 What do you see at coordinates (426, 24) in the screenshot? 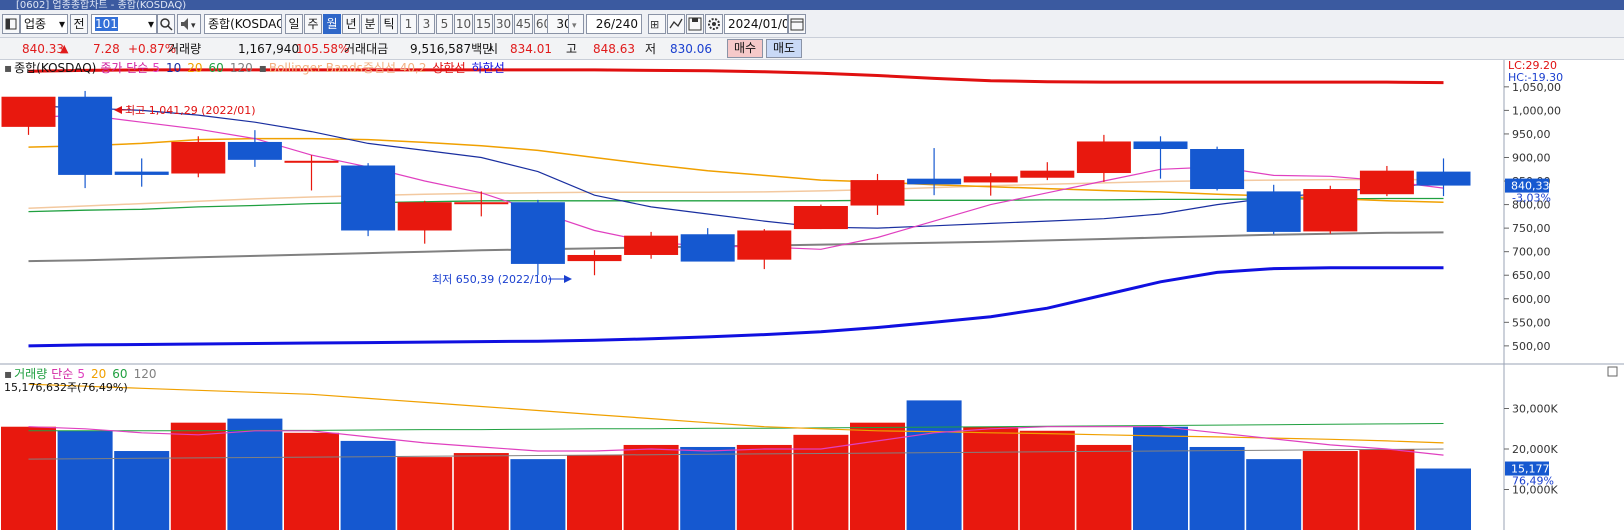
I see `interval-tab: 3` at bounding box center [426, 24].